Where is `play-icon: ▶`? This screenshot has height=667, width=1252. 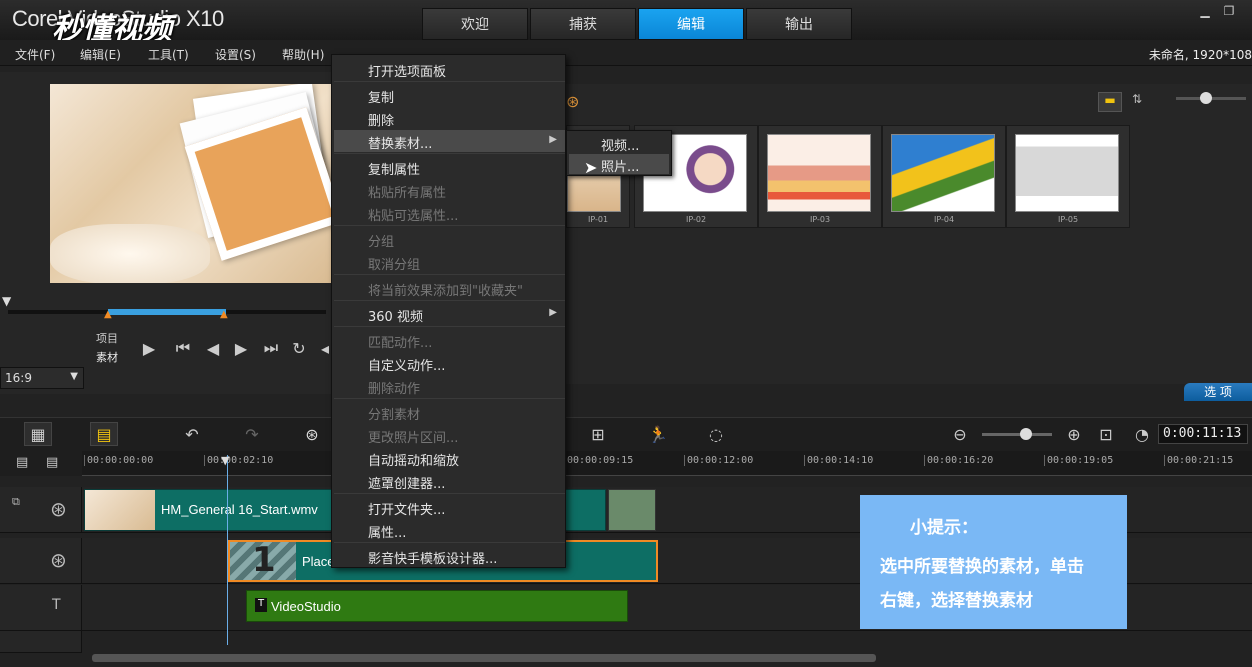 play-icon: ▶ is located at coordinates (149, 348).